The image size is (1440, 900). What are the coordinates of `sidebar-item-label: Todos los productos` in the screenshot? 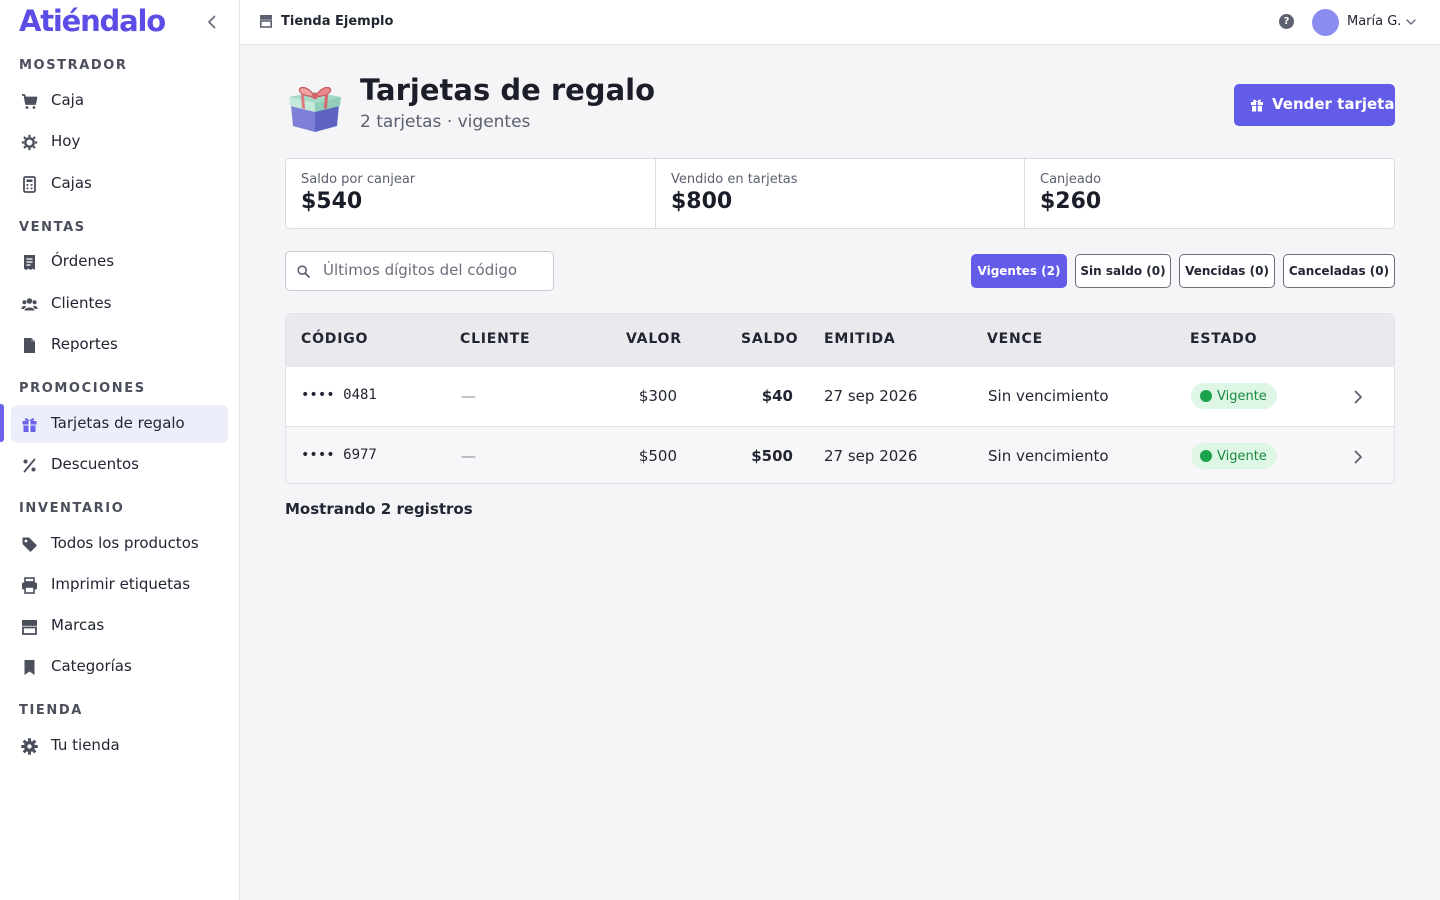 It's located at (125, 543).